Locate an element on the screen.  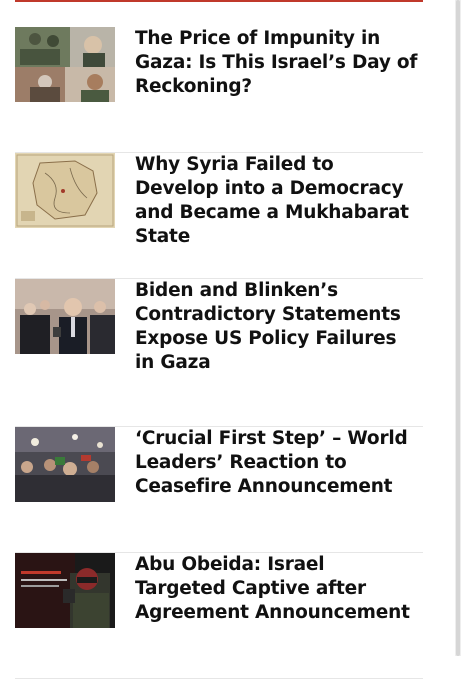
article-thumbnail-syria is located at coordinates (65, 190).